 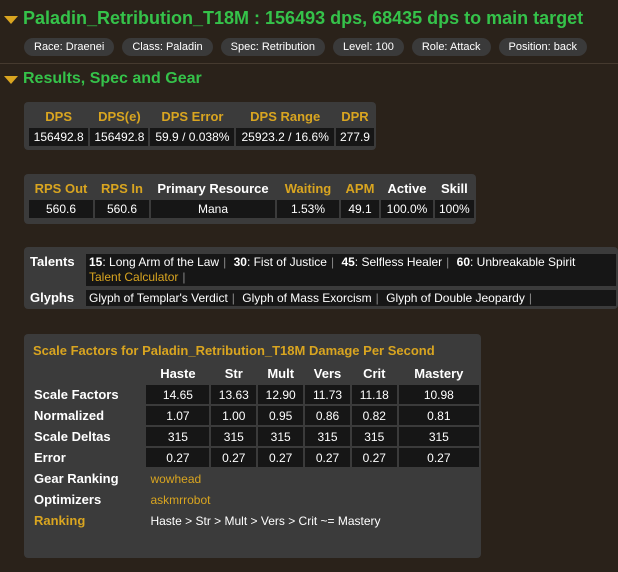 What do you see at coordinates (312, 478) in the screenshot?
I see `wowhead-link: wowhead` at bounding box center [312, 478].